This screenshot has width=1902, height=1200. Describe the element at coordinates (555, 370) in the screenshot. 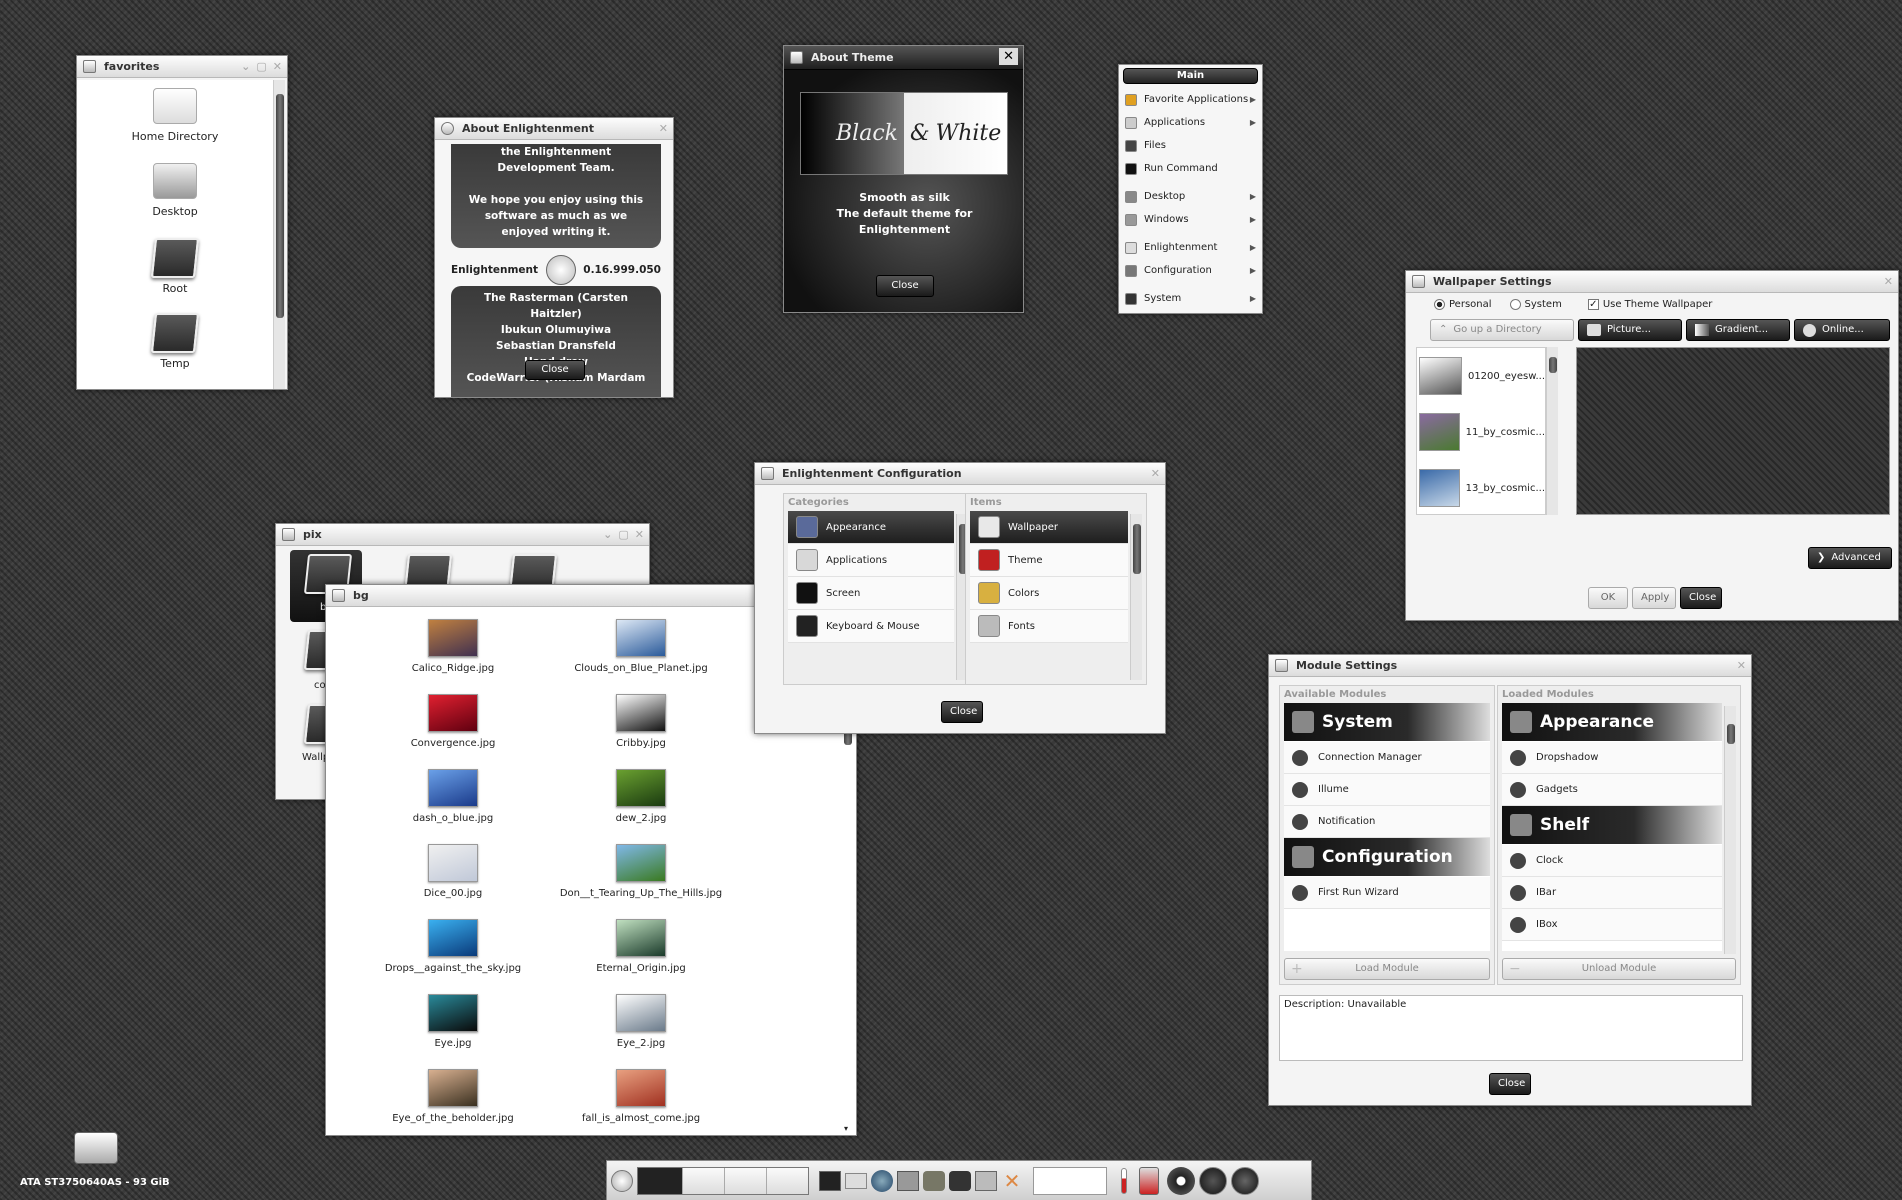

I see `about-close-button: Close` at that location.